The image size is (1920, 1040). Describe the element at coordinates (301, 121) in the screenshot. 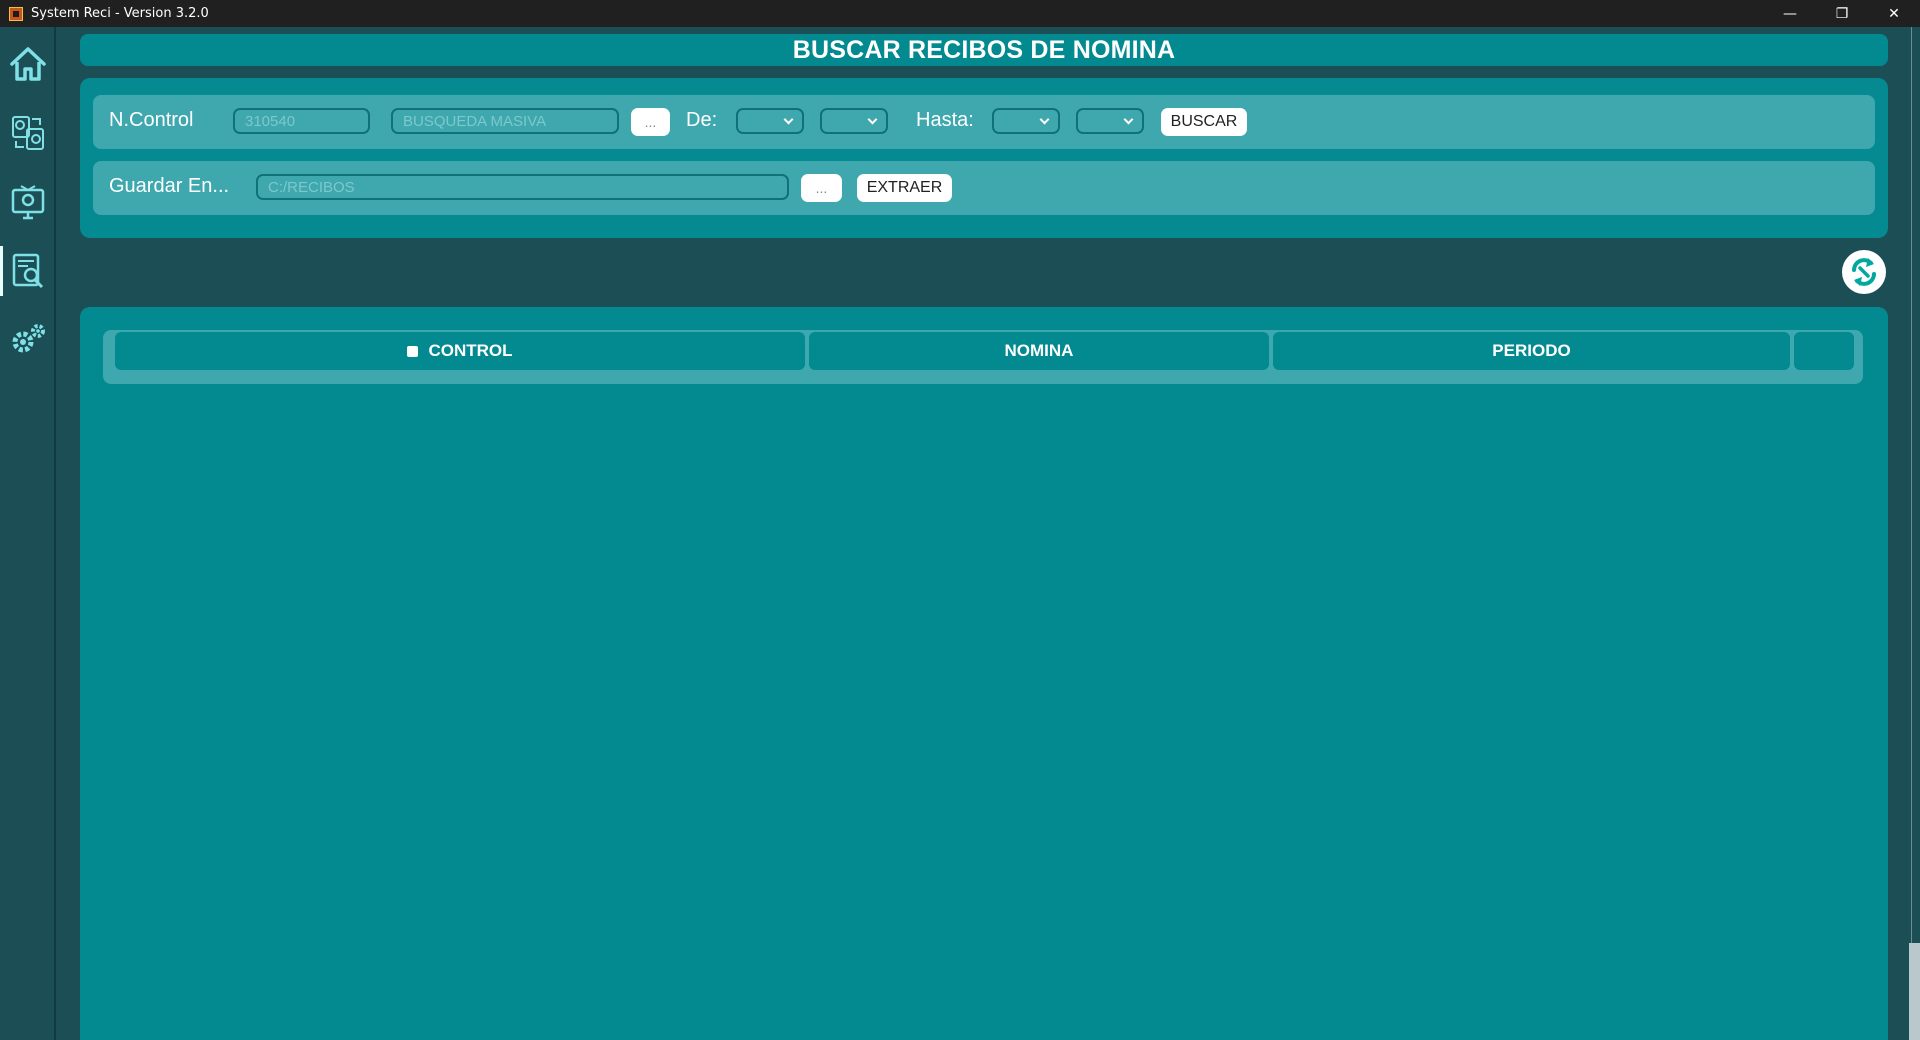

I see `control-number-input: 310540` at that location.